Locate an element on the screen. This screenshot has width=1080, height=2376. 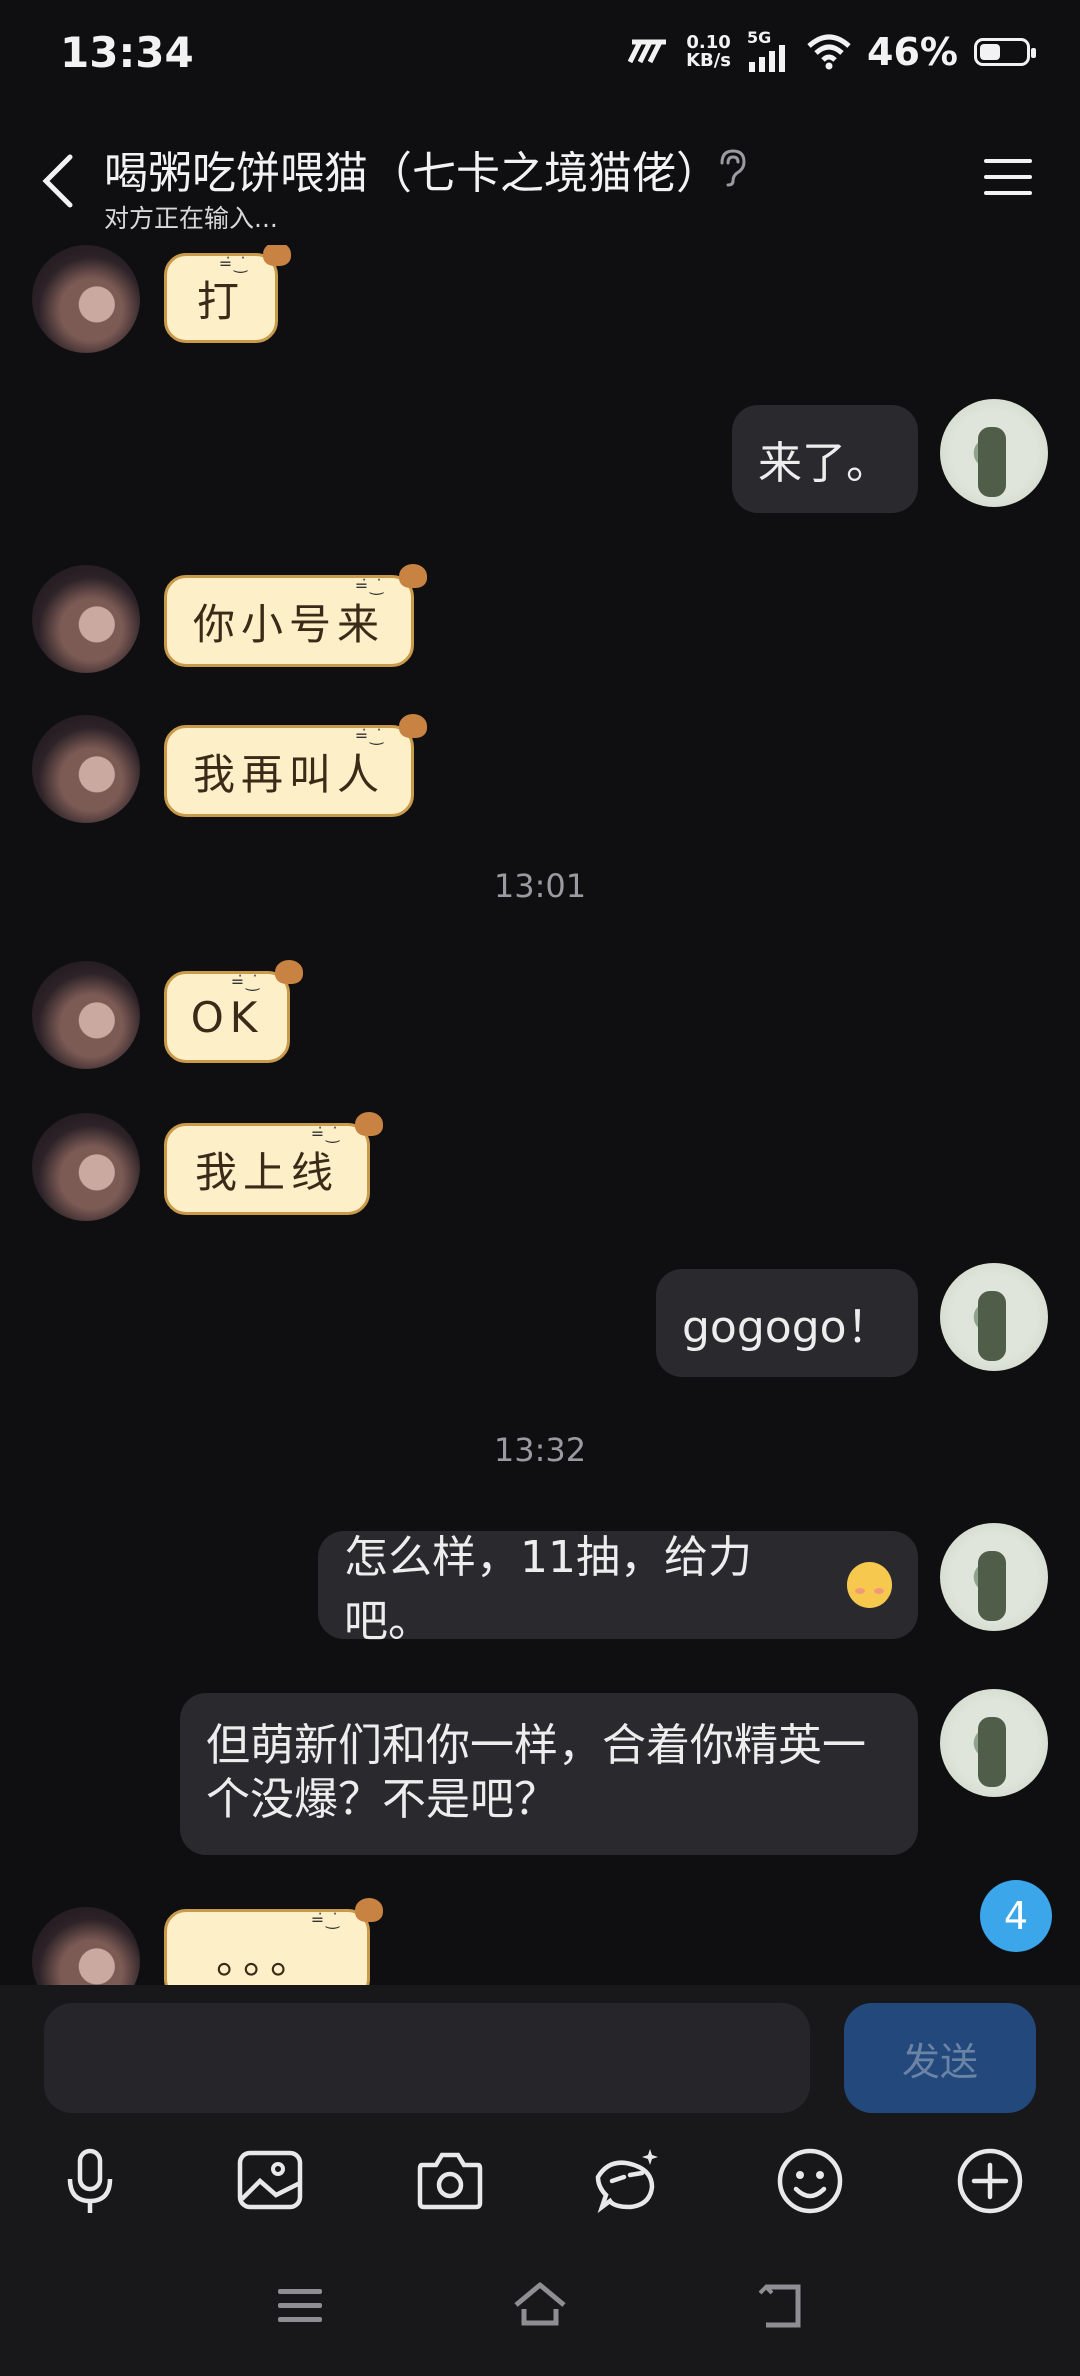
sticker-message: =̇‿̇ 打 is located at coordinates (227, 294).